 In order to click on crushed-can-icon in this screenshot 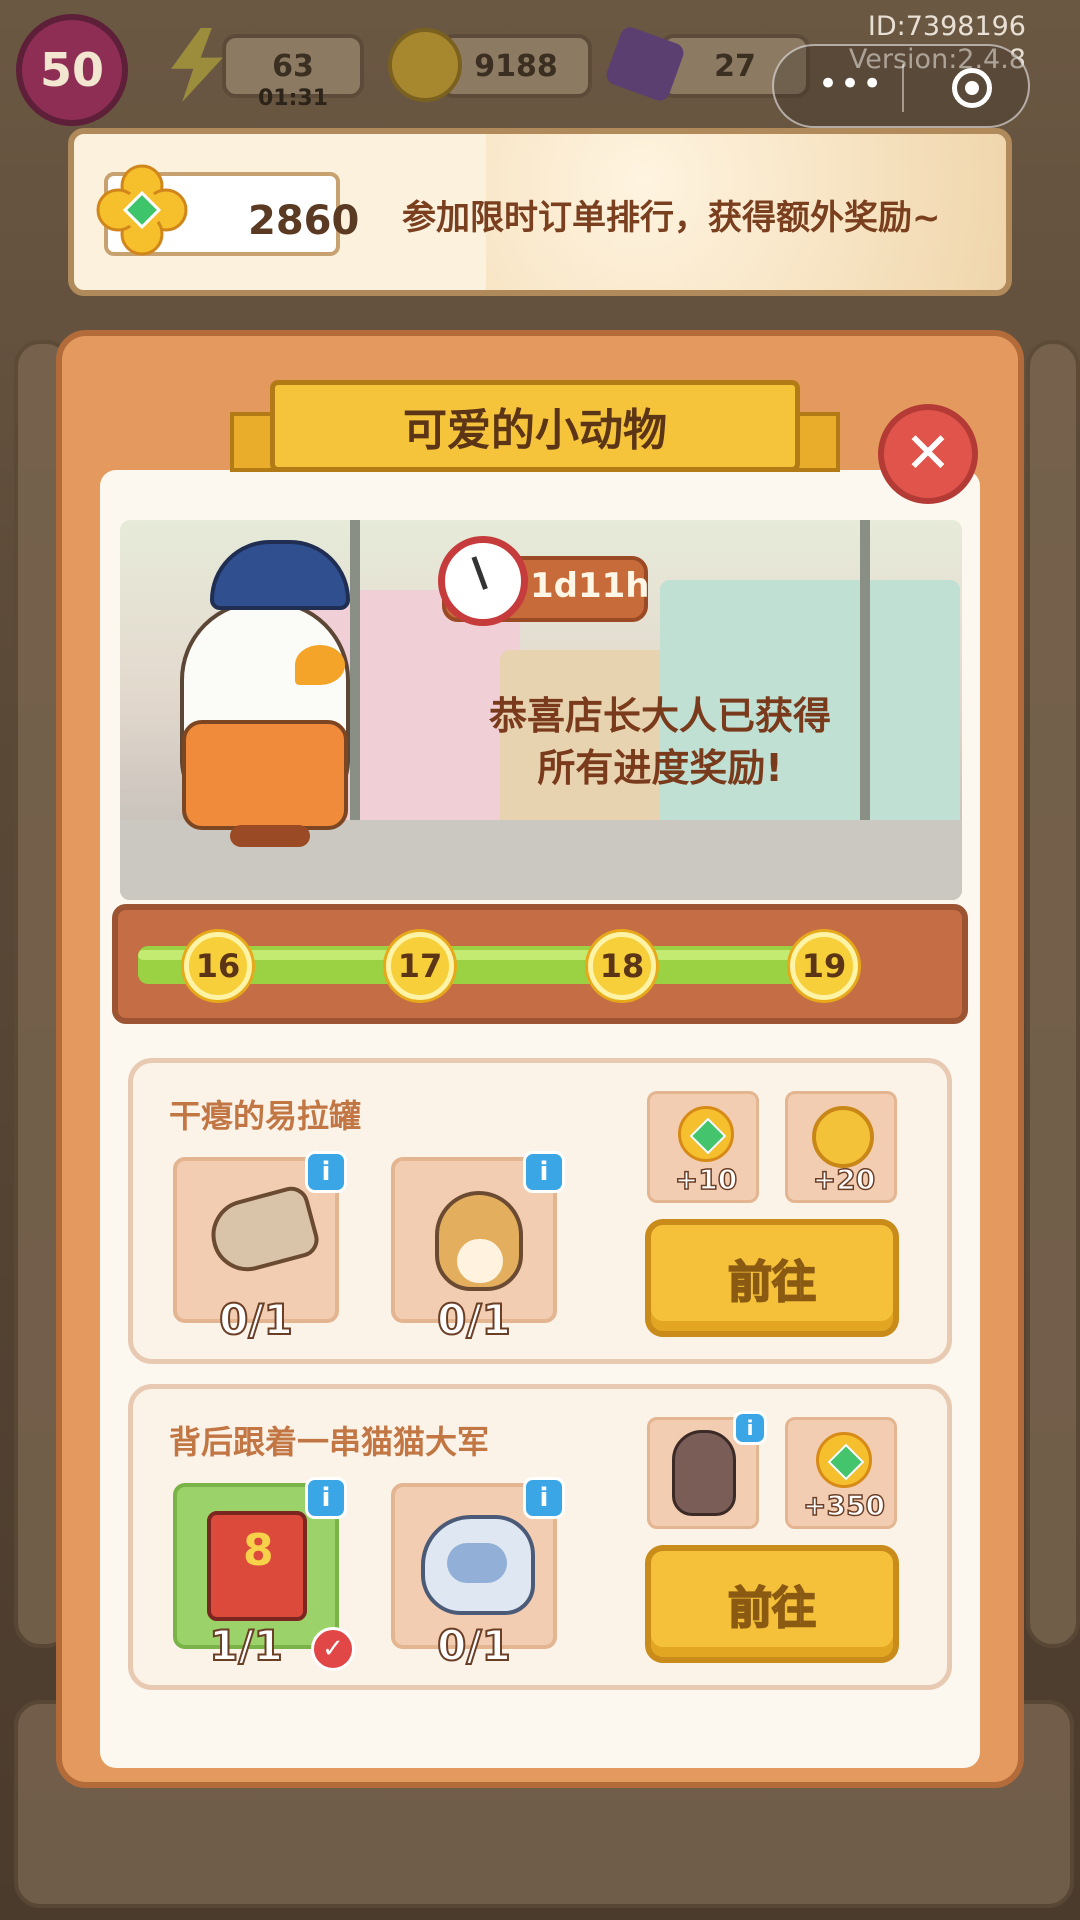, I will do `click(263, 1231)`.